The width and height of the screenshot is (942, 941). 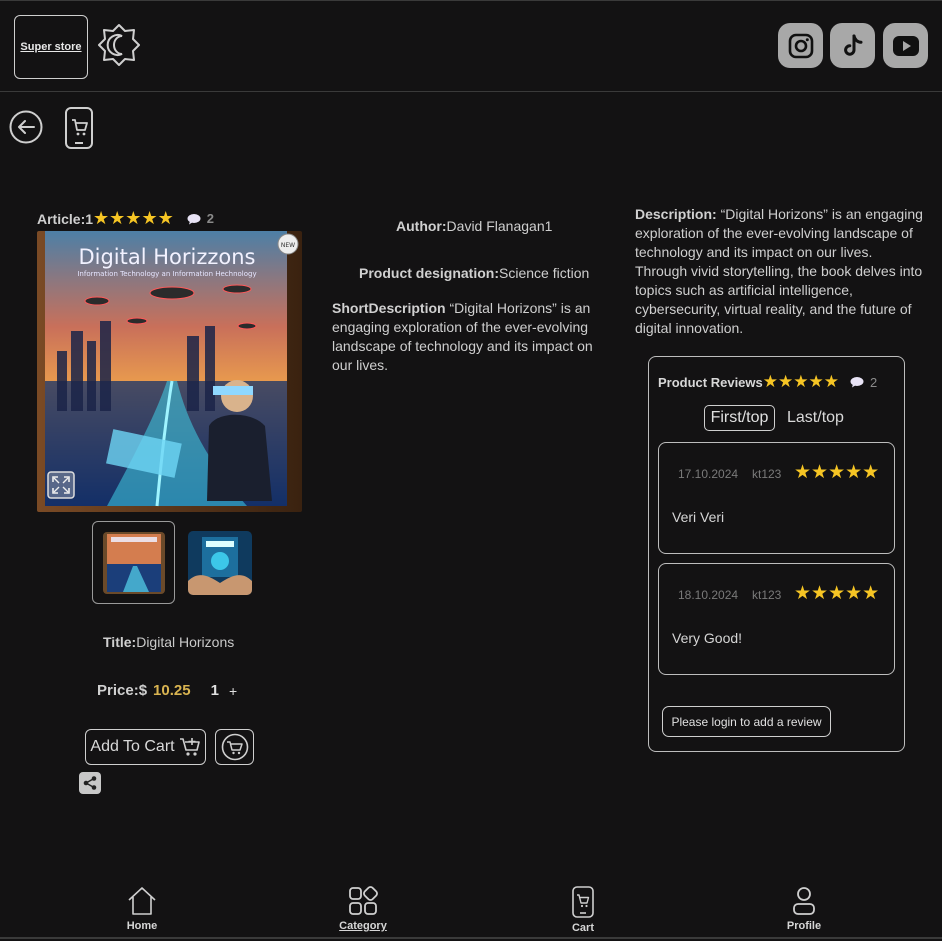 I want to click on user-icon, so click(x=804, y=901).